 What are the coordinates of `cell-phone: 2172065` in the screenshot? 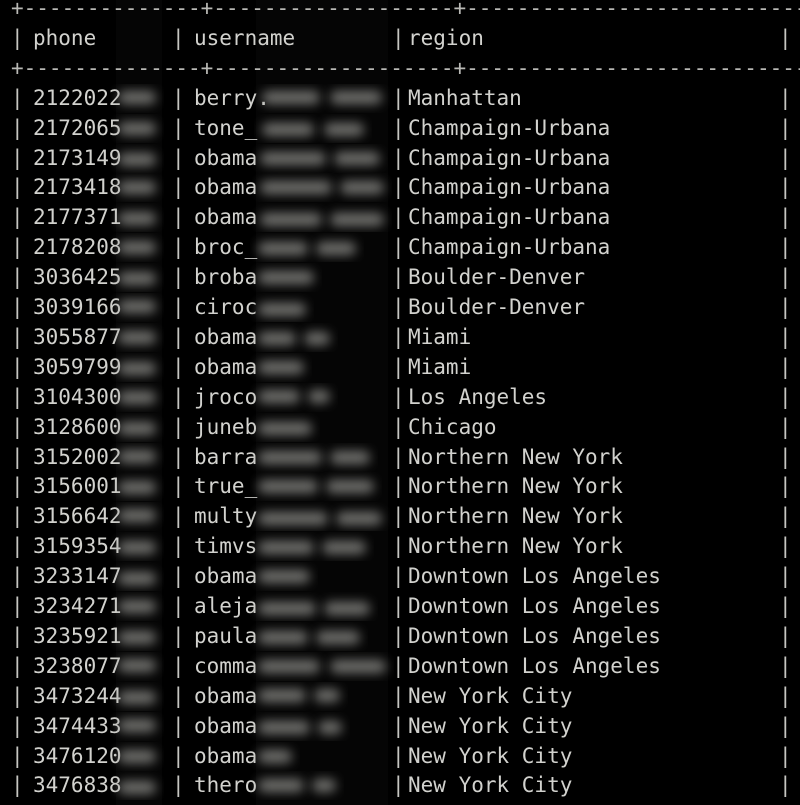 It's located at (77, 127).